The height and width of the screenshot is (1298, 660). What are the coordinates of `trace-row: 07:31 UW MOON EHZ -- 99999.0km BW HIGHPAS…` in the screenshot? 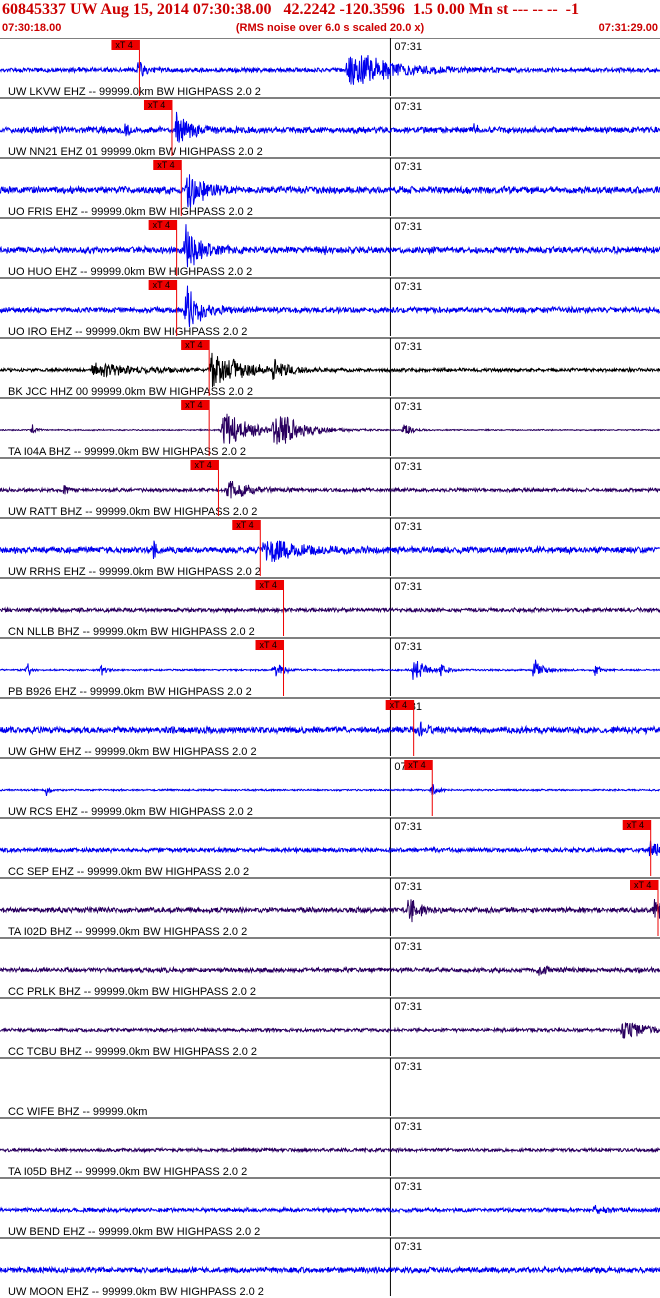 It's located at (330, 1267).